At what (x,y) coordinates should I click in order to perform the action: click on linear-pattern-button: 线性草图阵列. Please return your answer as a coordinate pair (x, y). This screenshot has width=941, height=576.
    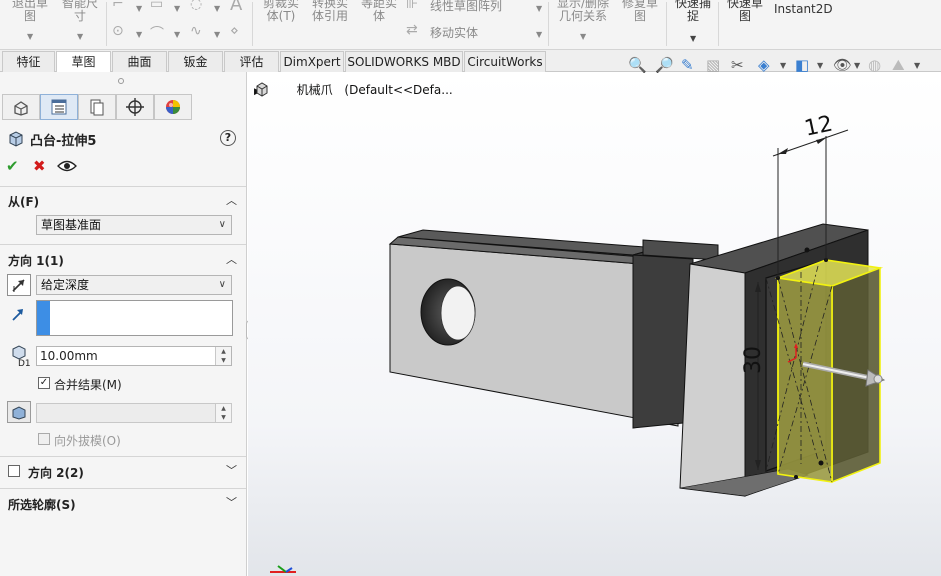
    Looking at the image, I should click on (466, 6).